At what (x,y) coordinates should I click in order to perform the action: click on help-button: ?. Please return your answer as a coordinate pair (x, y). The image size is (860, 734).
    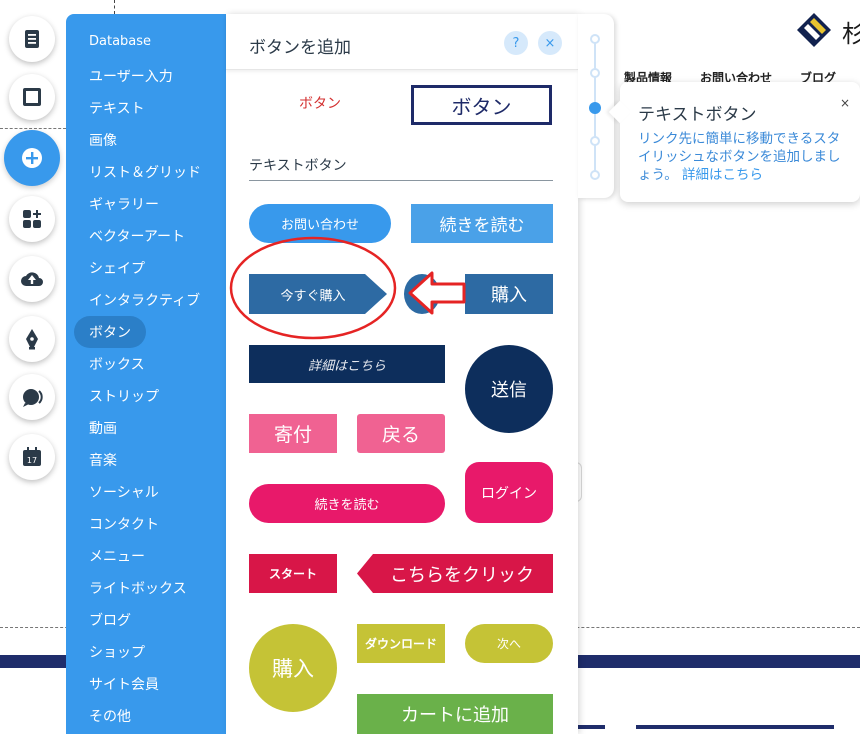
    Looking at the image, I should click on (516, 43).